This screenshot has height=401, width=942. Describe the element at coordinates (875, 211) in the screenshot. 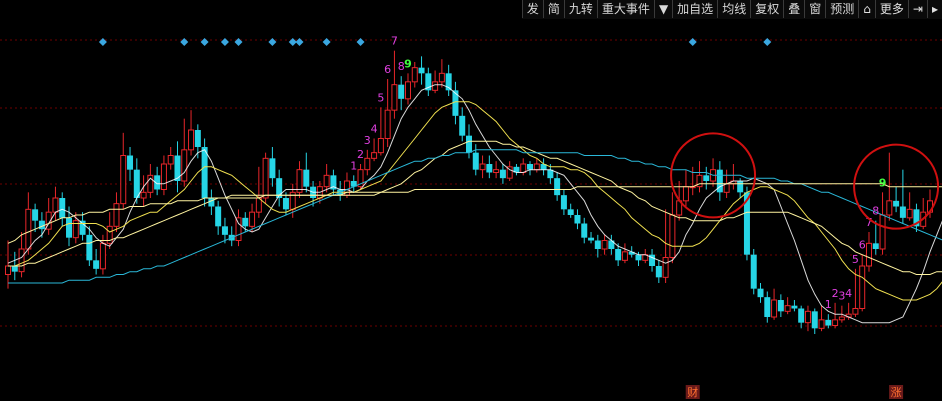

I see `sequence-label-16: 8` at that location.